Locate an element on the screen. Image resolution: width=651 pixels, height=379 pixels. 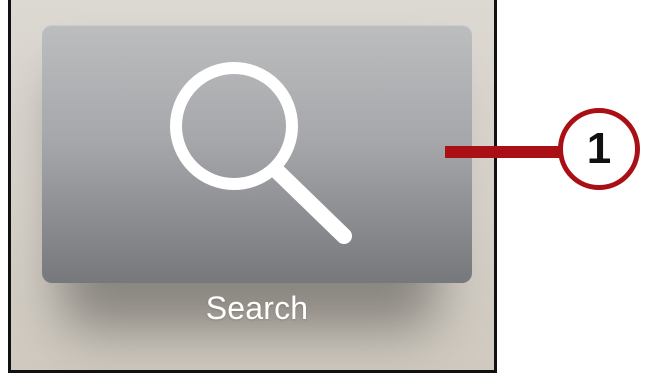
search-icon is located at coordinates (261, 153).